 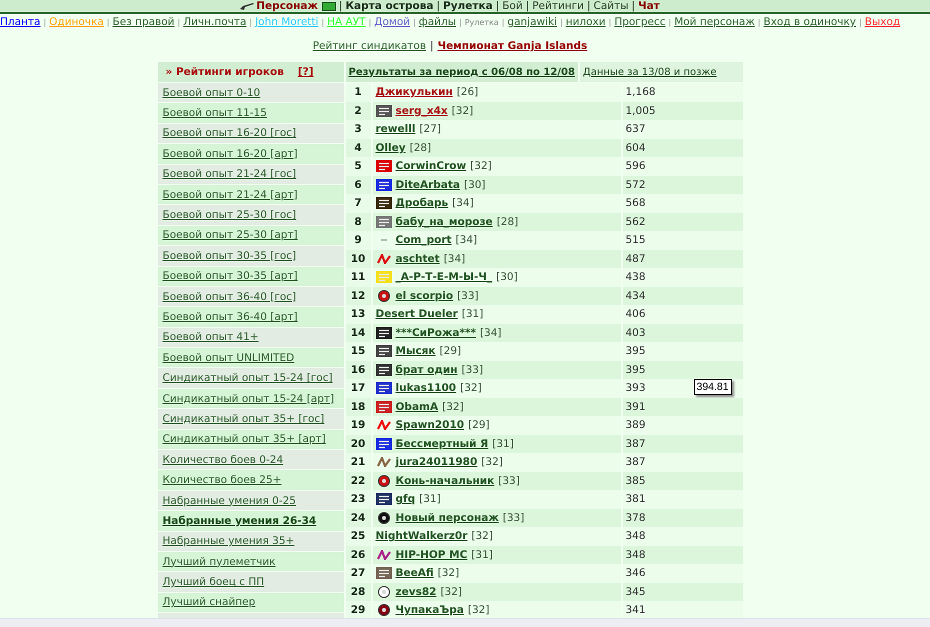 I want to click on player-link: ЧупакаЪра, so click(x=430, y=610).